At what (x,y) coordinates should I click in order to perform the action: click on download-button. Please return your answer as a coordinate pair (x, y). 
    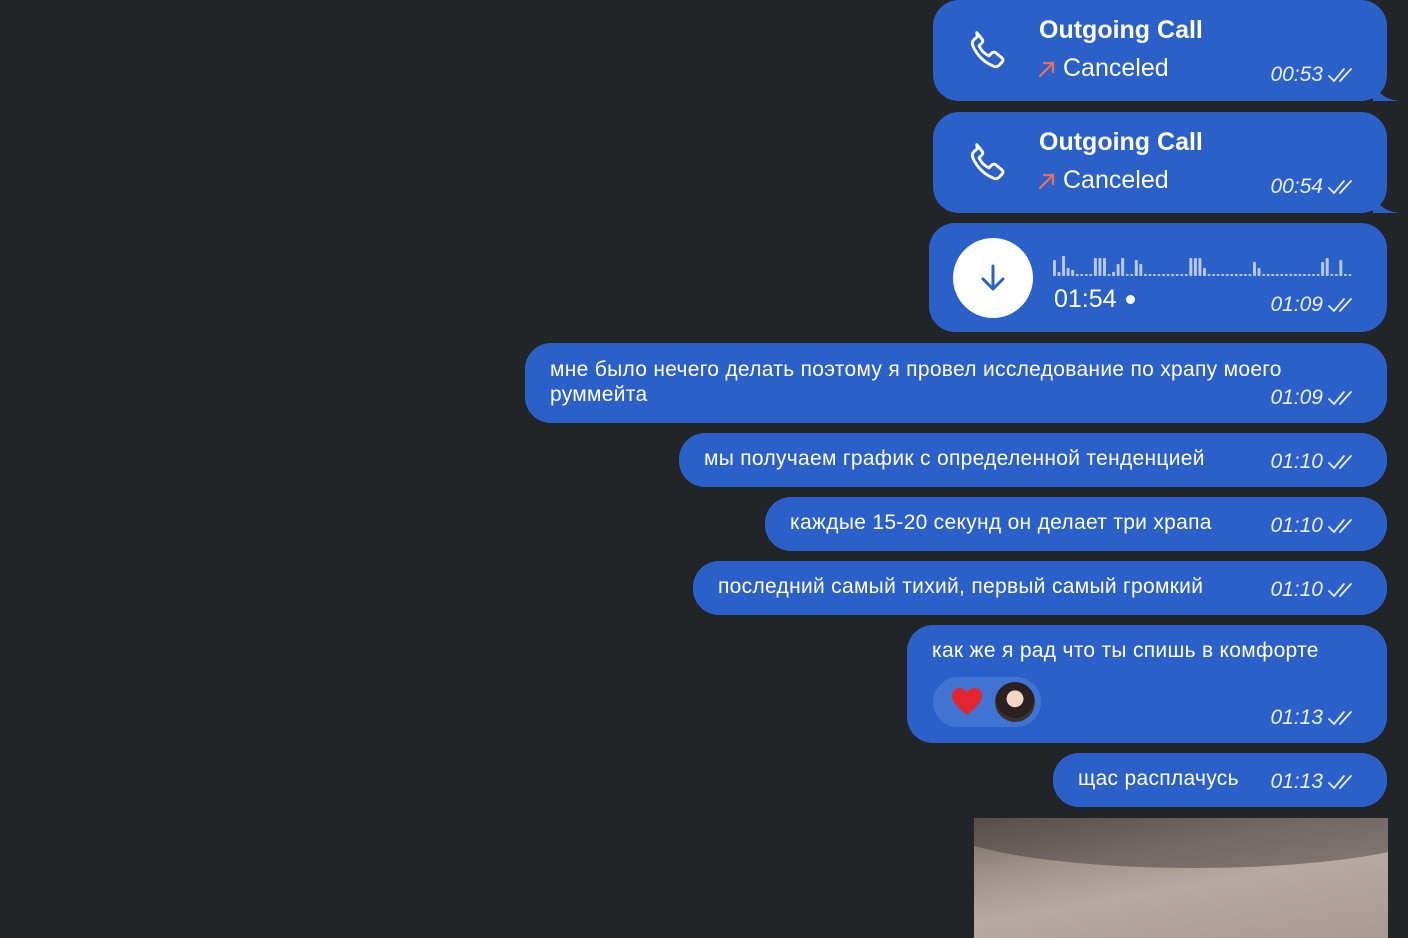
    Looking at the image, I should click on (993, 278).